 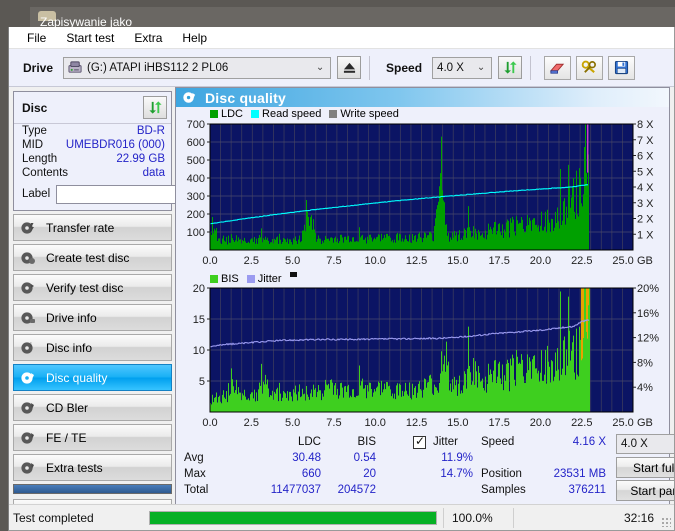 I want to click on speed-label: Speed, so click(x=404, y=67).